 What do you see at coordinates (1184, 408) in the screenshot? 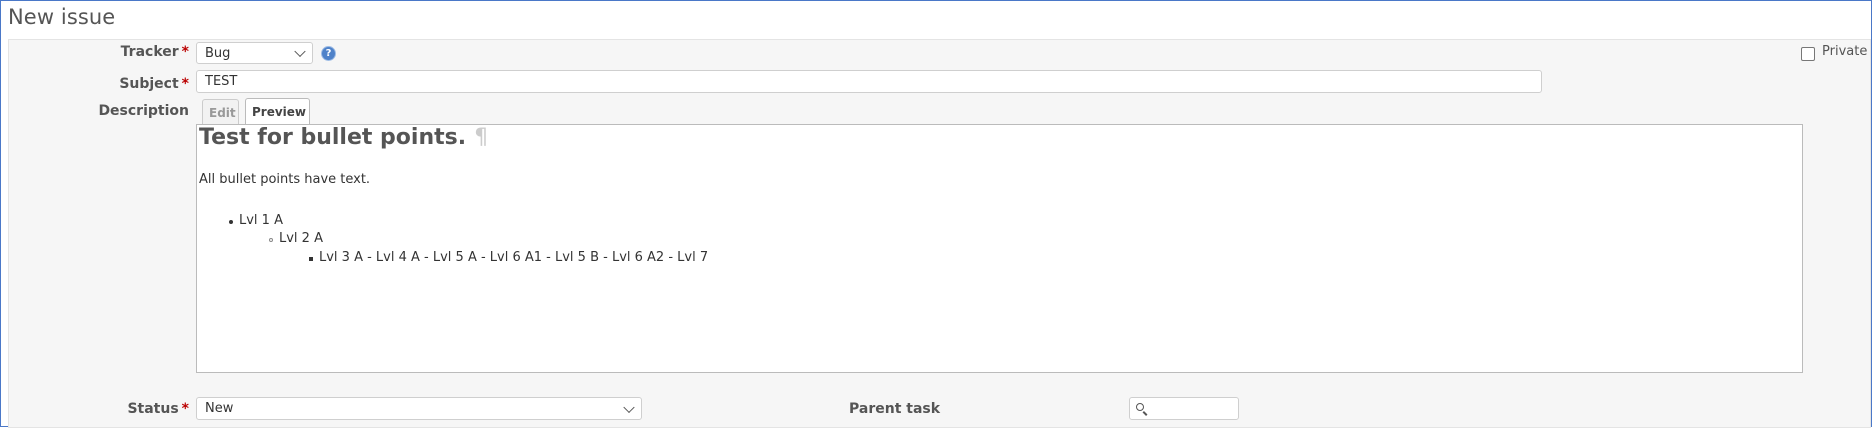
I see `parent-task-input` at bounding box center [1184, 408].